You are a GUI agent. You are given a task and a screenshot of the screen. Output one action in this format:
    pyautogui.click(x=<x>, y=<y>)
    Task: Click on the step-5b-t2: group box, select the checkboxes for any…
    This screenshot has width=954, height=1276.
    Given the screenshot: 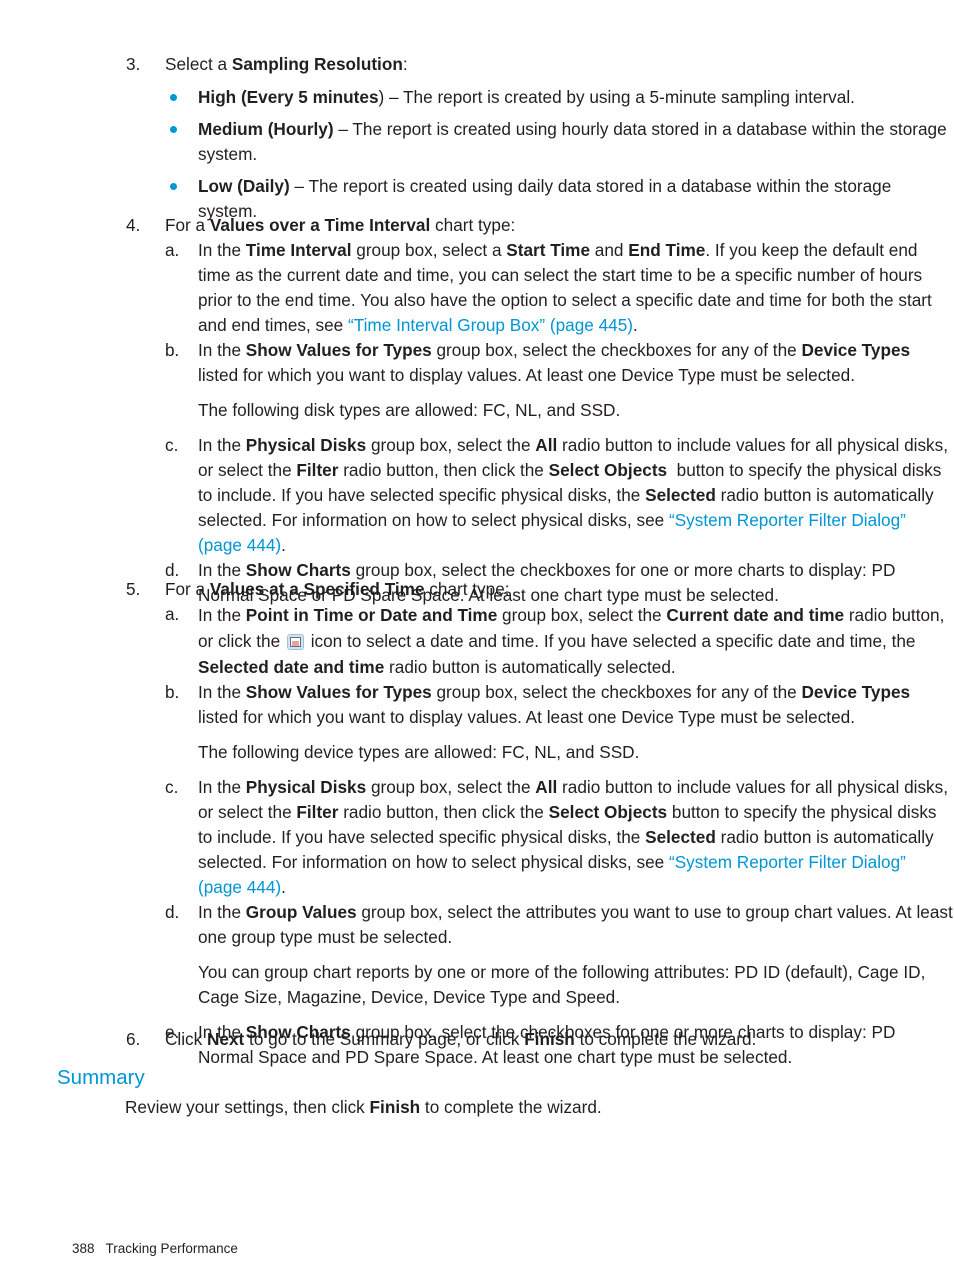 What is the action you would take?
    pyautogui.click(x=616, y=692)
    